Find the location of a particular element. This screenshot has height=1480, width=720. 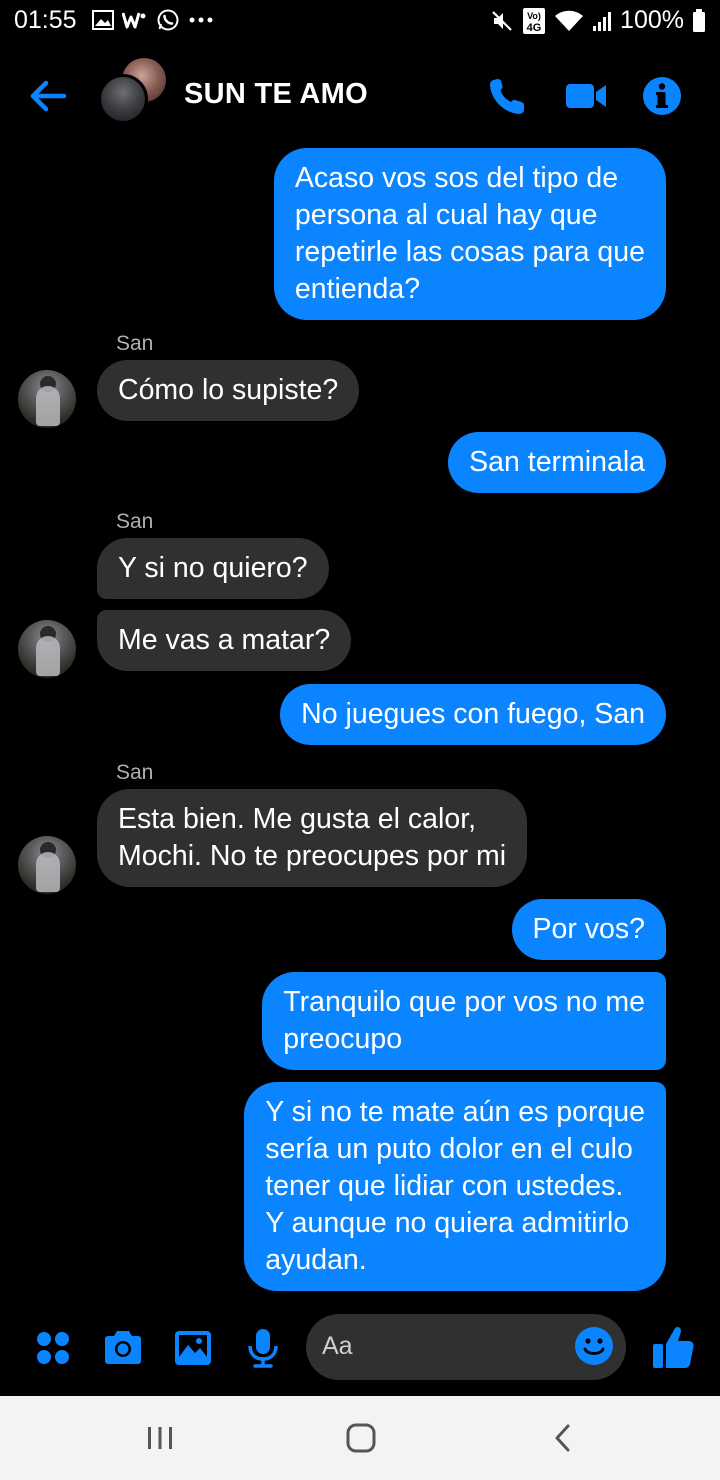

system-navigation-bar is located at coordinates (360, 1438).